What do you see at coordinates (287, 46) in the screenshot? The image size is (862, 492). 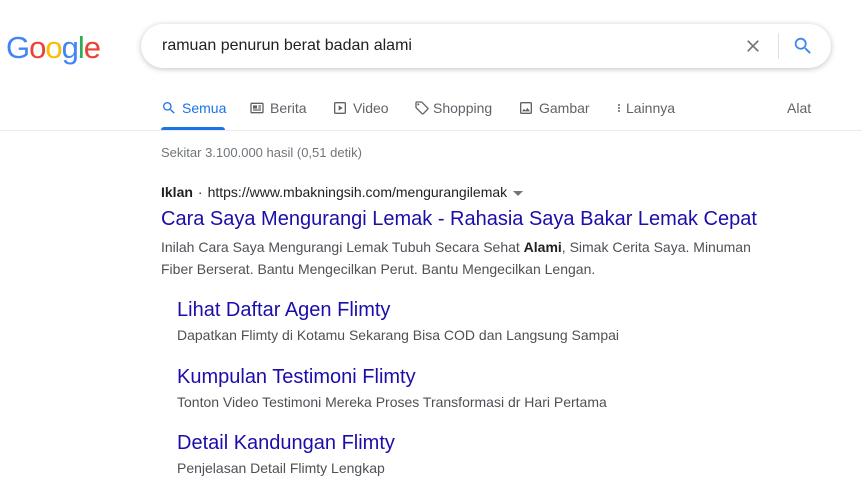 I see `search-input: ramuan penurun berat badan alami` at bounding box center [287, 46].